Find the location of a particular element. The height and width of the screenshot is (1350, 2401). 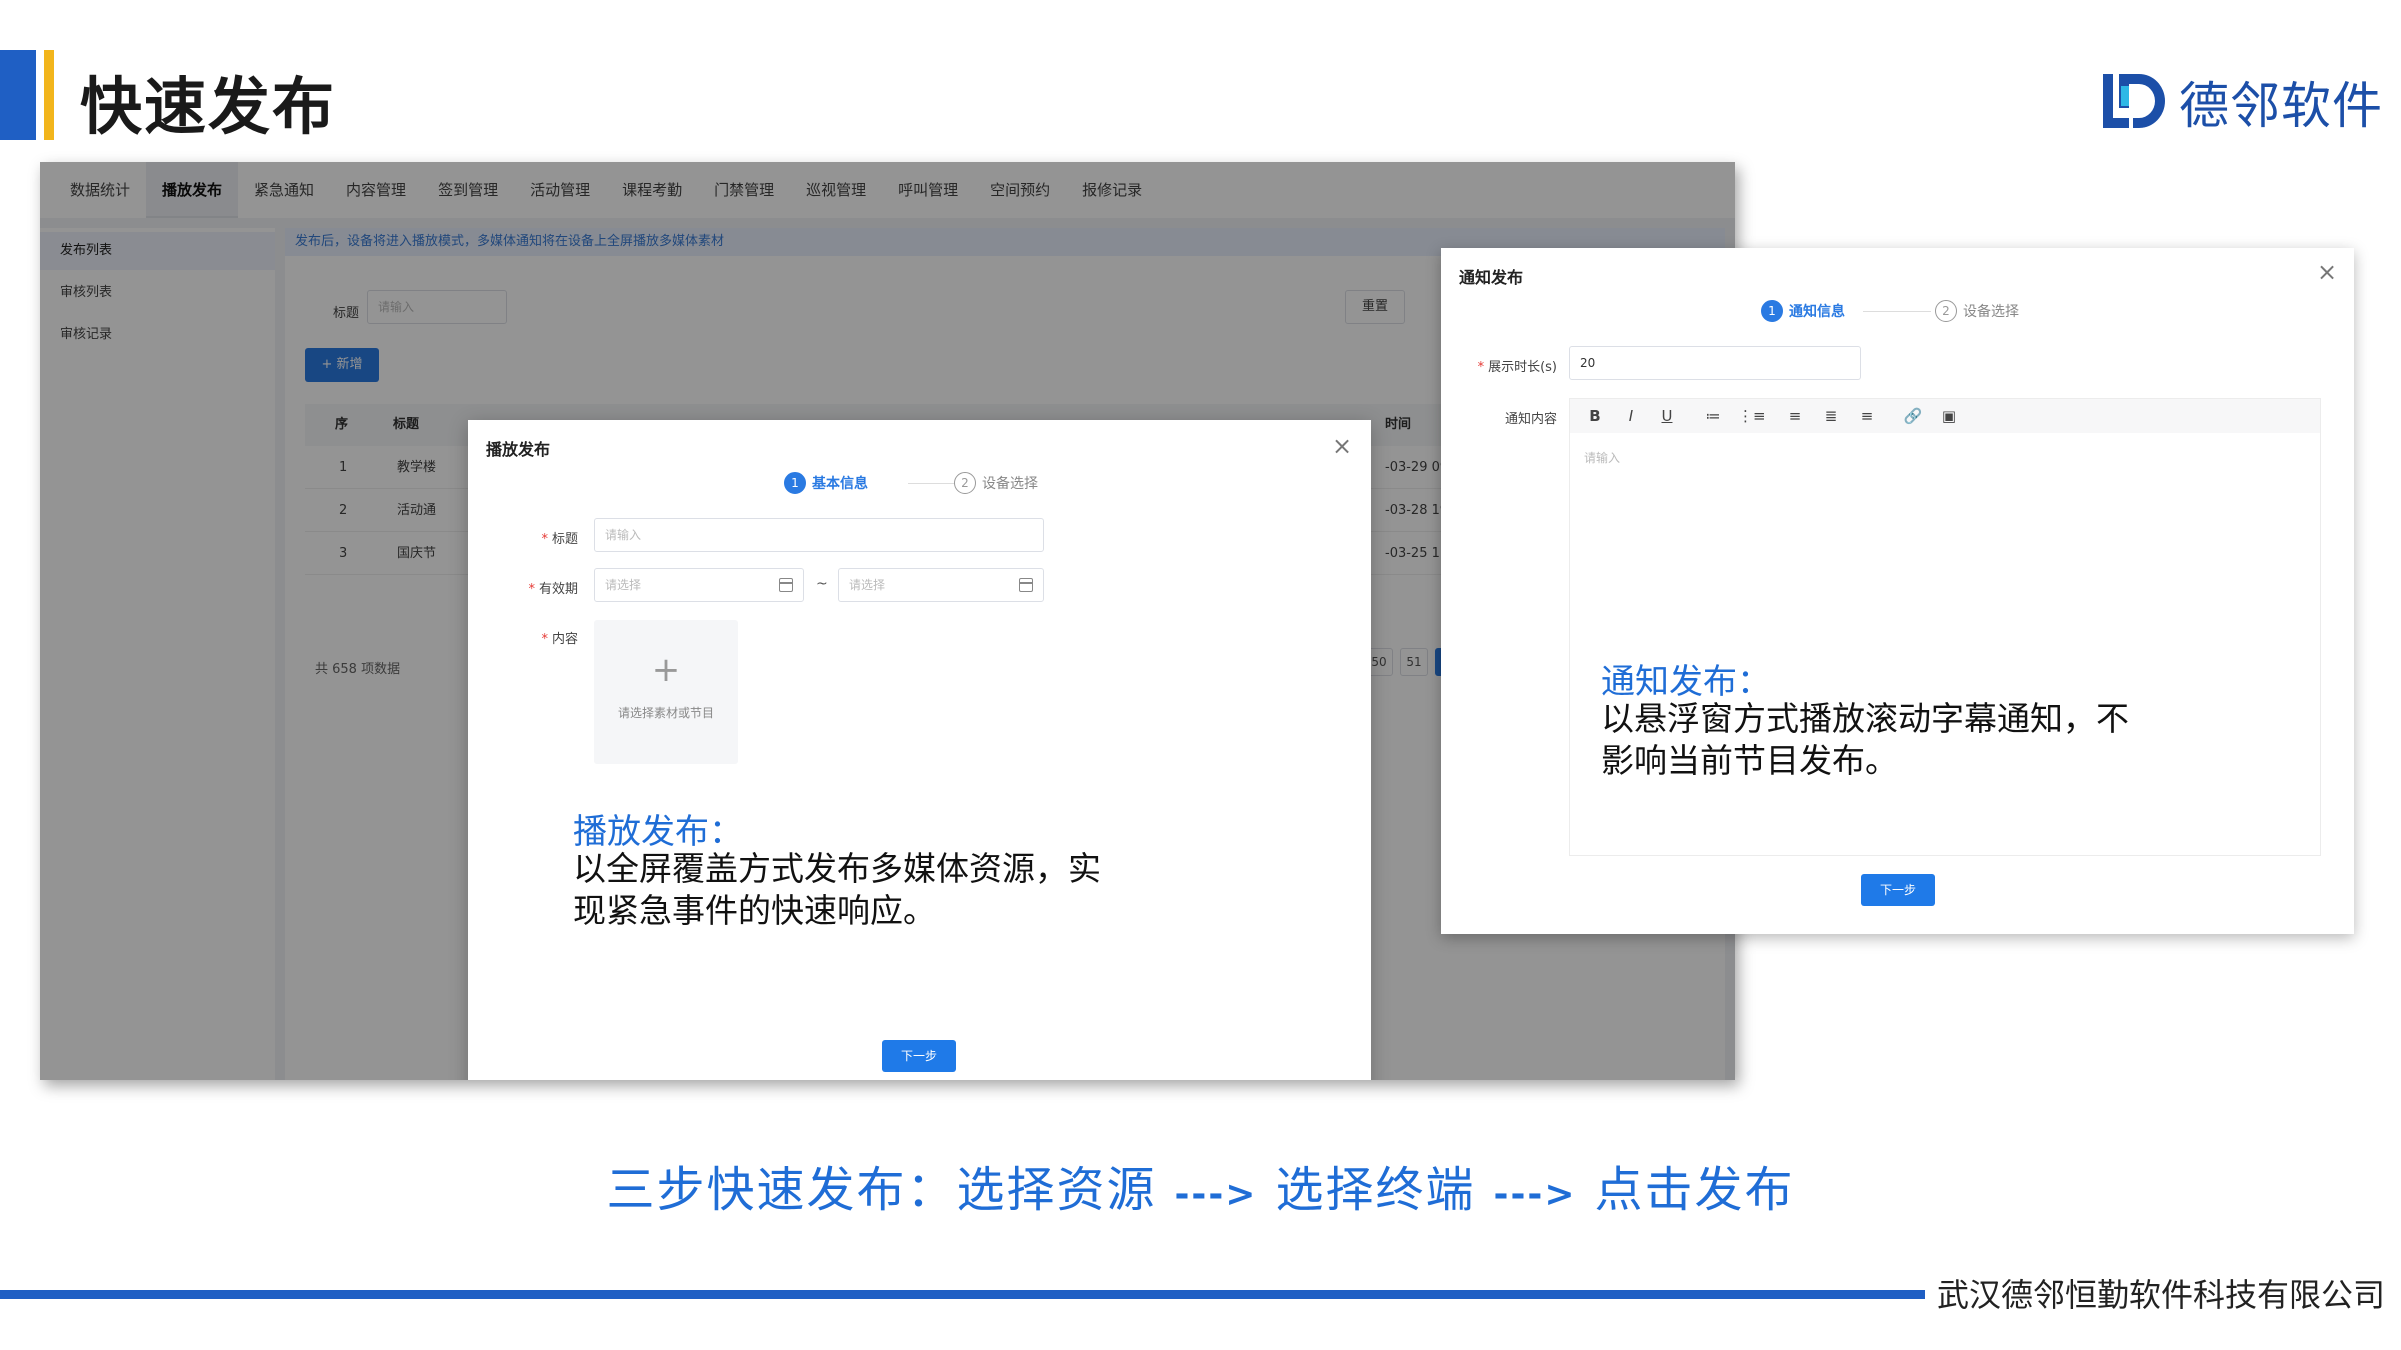

logo-mark-icon is located at coordinates (2134, 101).